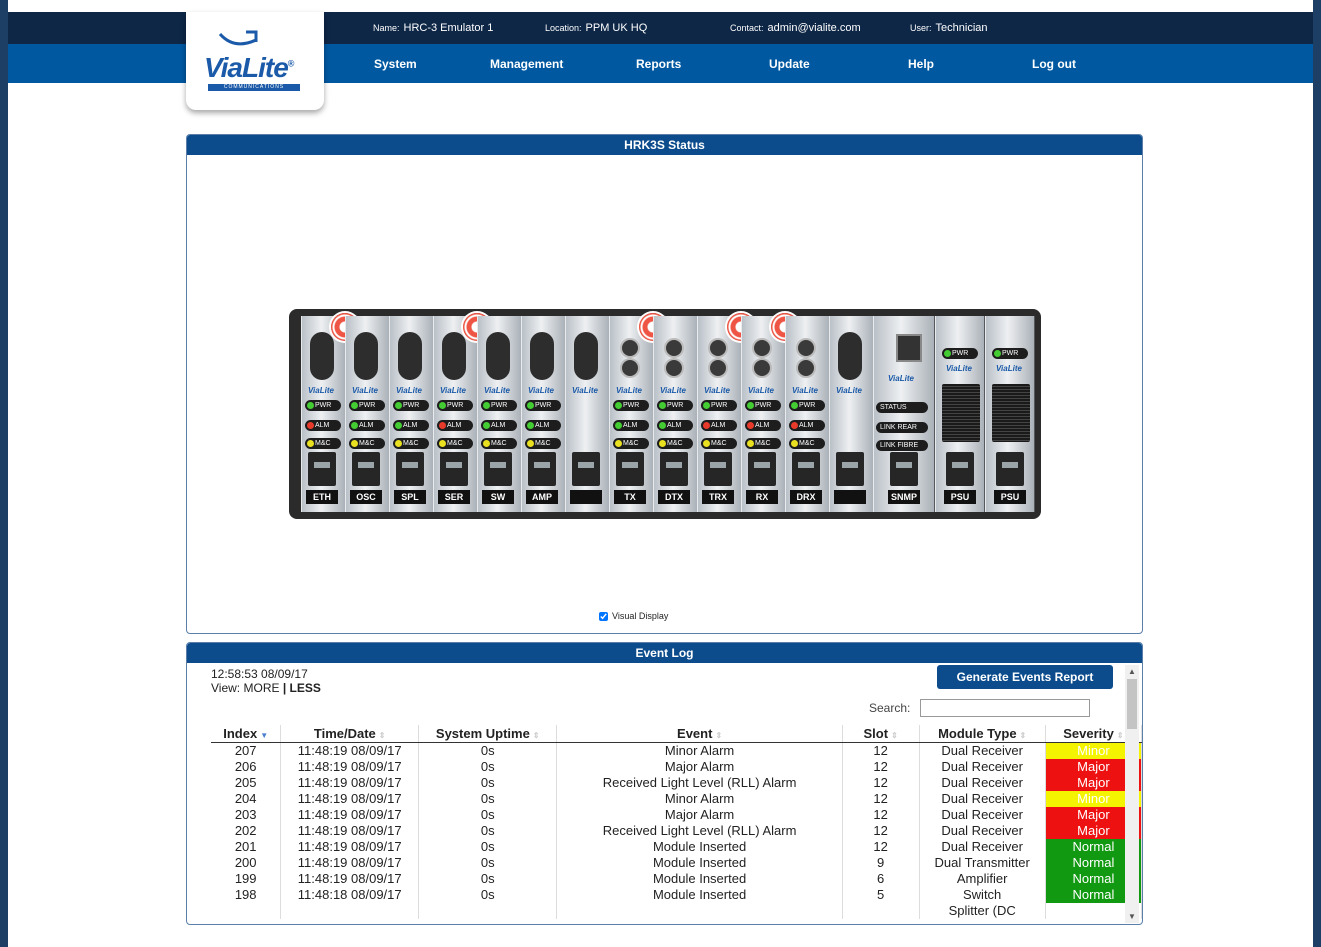 The width and height of the screenshot is (1321, 947). What do you see at coordinates (982, 863) in the screenshot?
I see `table-cell: Dual Transmitter` at bounding box center [982, 863].